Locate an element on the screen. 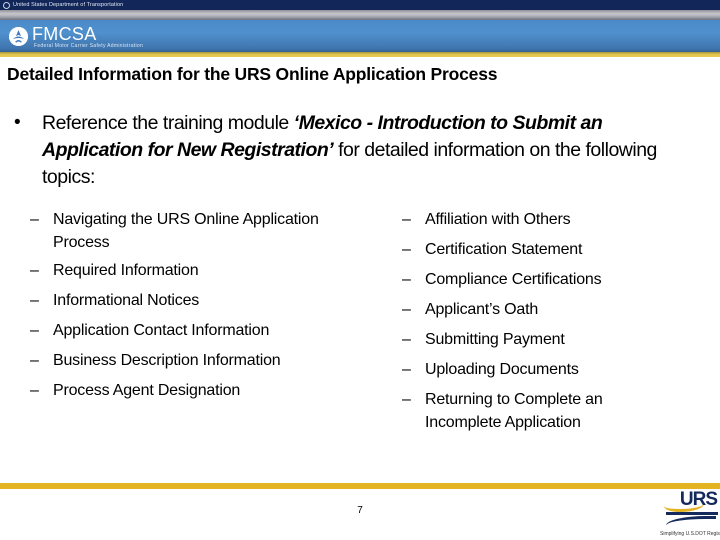  topic-label: Required Information is located at coordinates (126, 270).